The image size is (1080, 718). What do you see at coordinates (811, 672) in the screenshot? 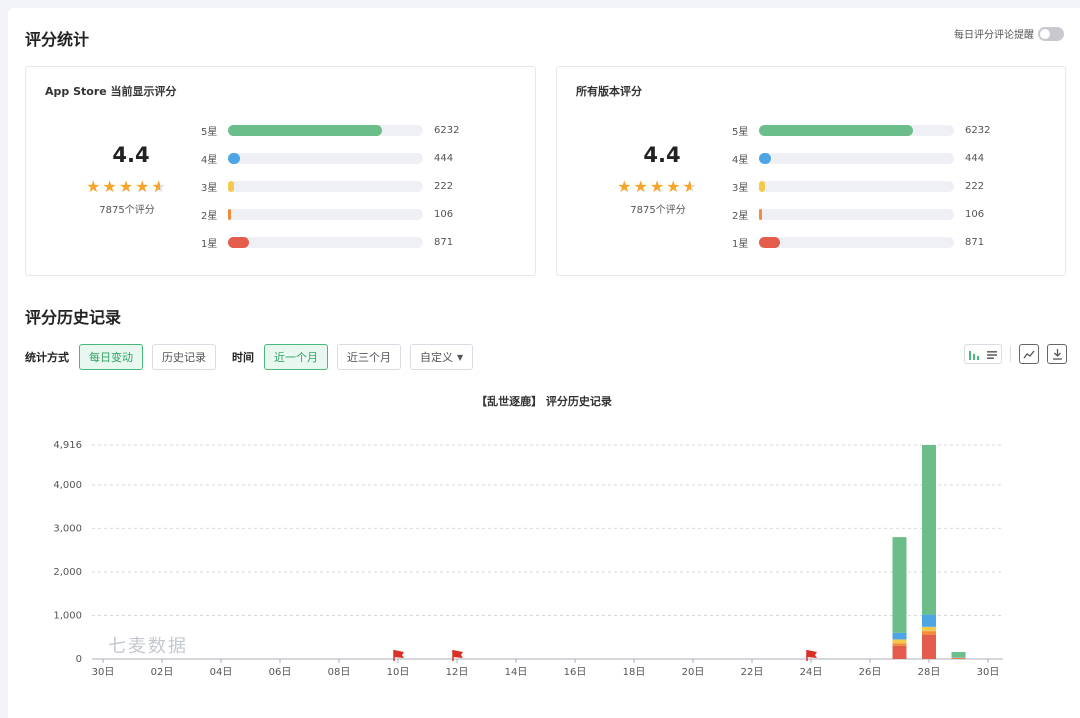
I see `x-tick-label: 24日` at bounding box center [811, 672].